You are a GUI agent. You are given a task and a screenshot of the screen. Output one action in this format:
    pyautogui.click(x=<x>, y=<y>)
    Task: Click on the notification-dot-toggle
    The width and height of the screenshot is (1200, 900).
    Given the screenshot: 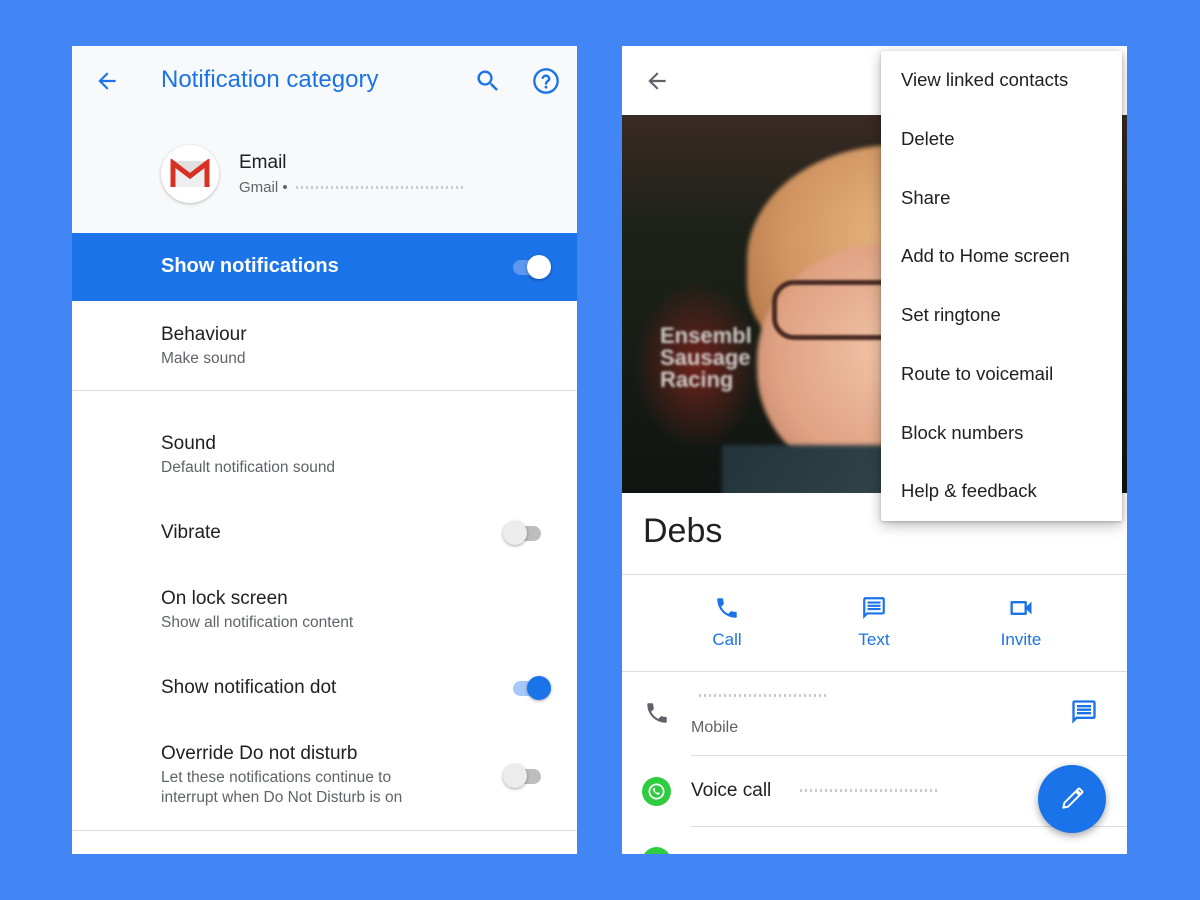 What is the action you would take?
    pyautogui.click(x=531, y=688)
    